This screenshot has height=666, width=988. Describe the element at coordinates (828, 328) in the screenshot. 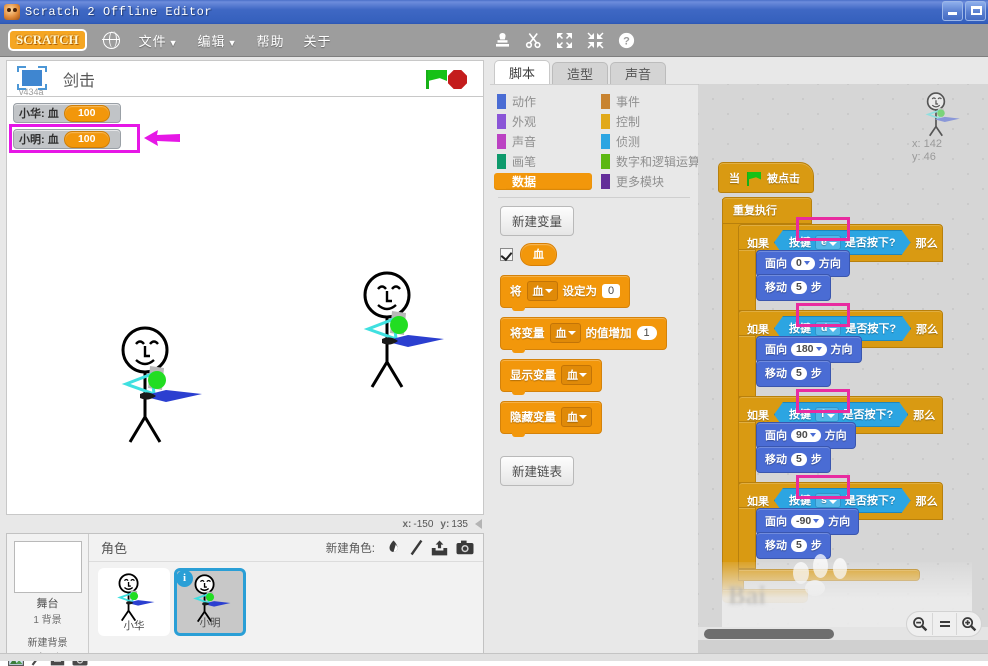

I see `key-dropdown: d` at that location.